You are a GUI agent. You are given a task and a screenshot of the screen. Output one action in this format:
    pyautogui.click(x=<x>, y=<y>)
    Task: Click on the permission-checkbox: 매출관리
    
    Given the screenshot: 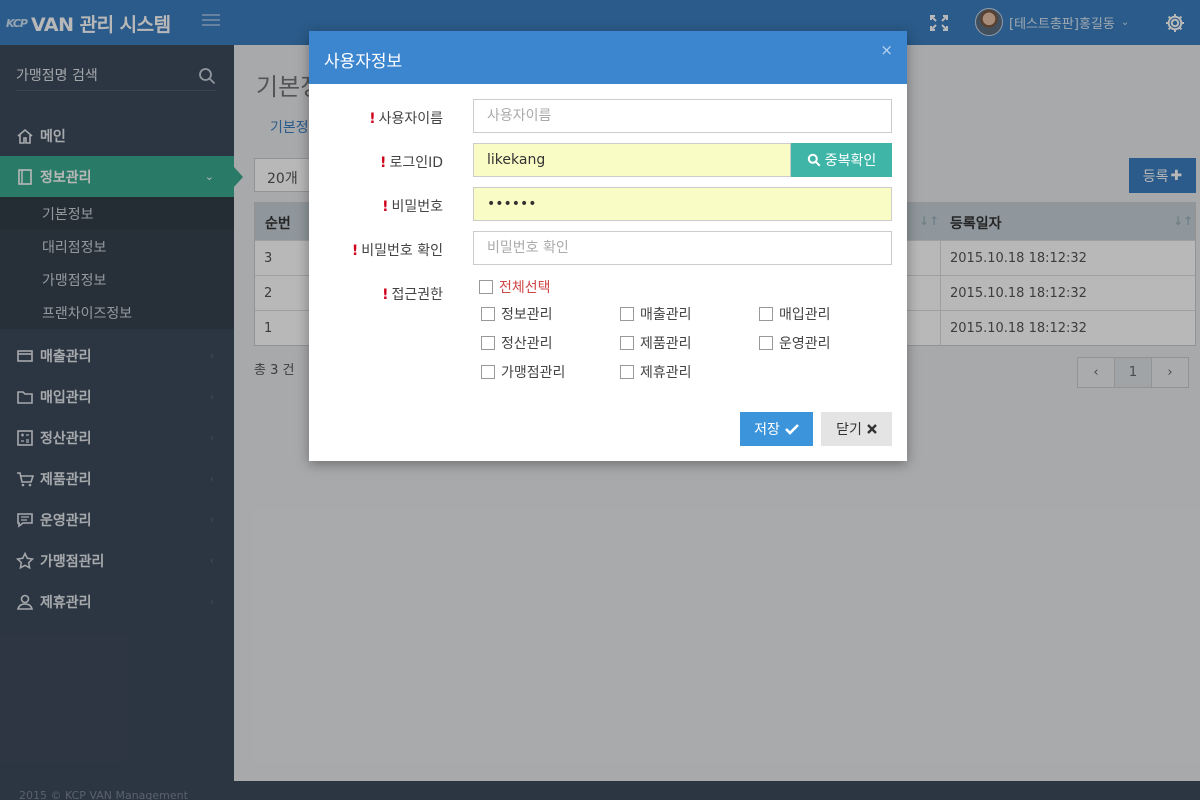 What is the action you would take?
    pyautogui.click(x=656, y=314)
    